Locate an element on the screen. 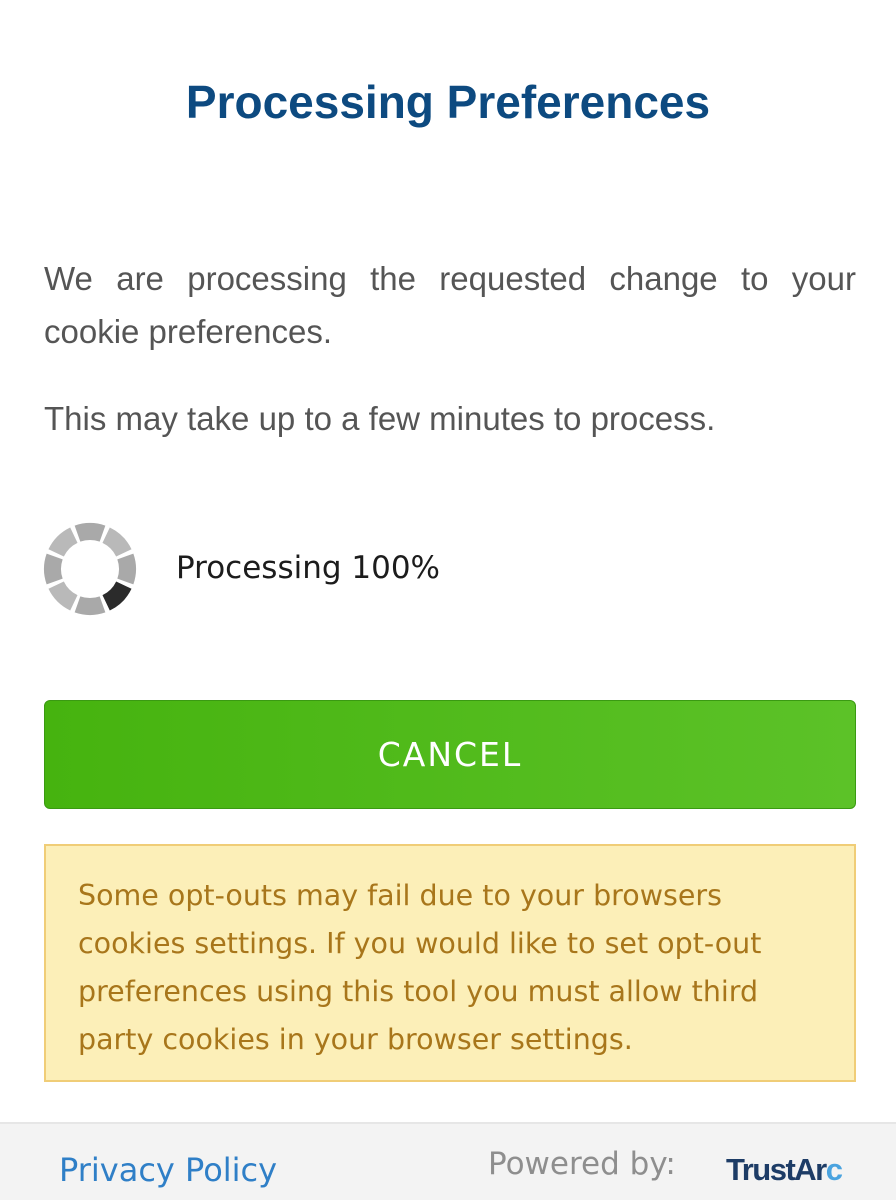 The image size is (896, 1200). powered-by-label: Powered by: is located at coordinates (582, 1164).